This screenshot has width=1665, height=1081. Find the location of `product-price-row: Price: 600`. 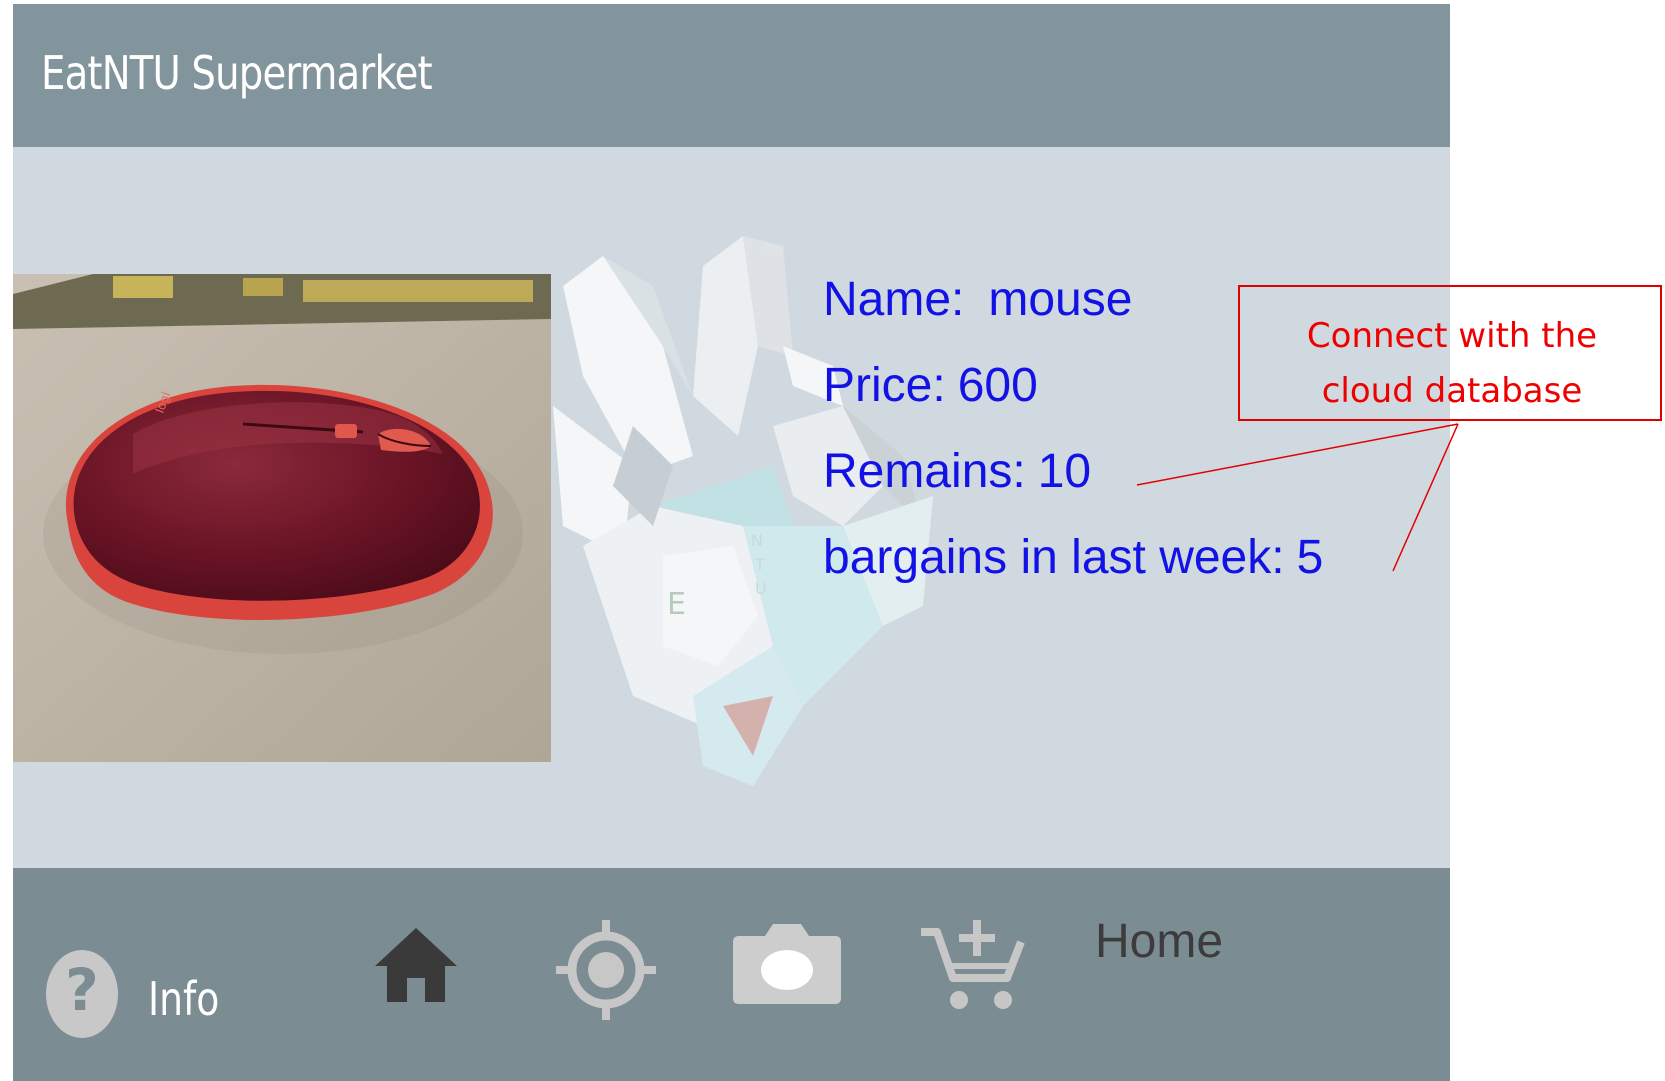

product-price-row: Price: 600 is located at coordinates (930, 386).